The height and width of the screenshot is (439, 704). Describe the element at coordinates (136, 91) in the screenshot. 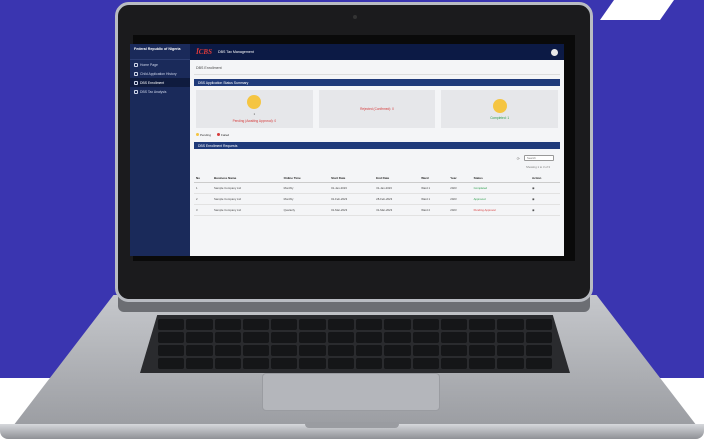

I see `analysis-icon` at that location.